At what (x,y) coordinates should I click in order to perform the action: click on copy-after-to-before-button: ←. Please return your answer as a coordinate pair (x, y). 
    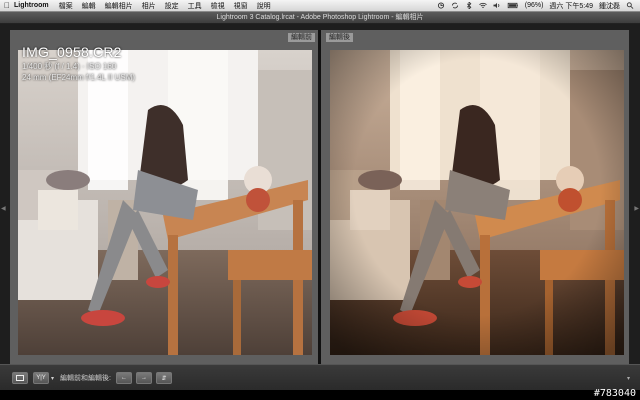
    Looking at the image, I should click on (123, 378).